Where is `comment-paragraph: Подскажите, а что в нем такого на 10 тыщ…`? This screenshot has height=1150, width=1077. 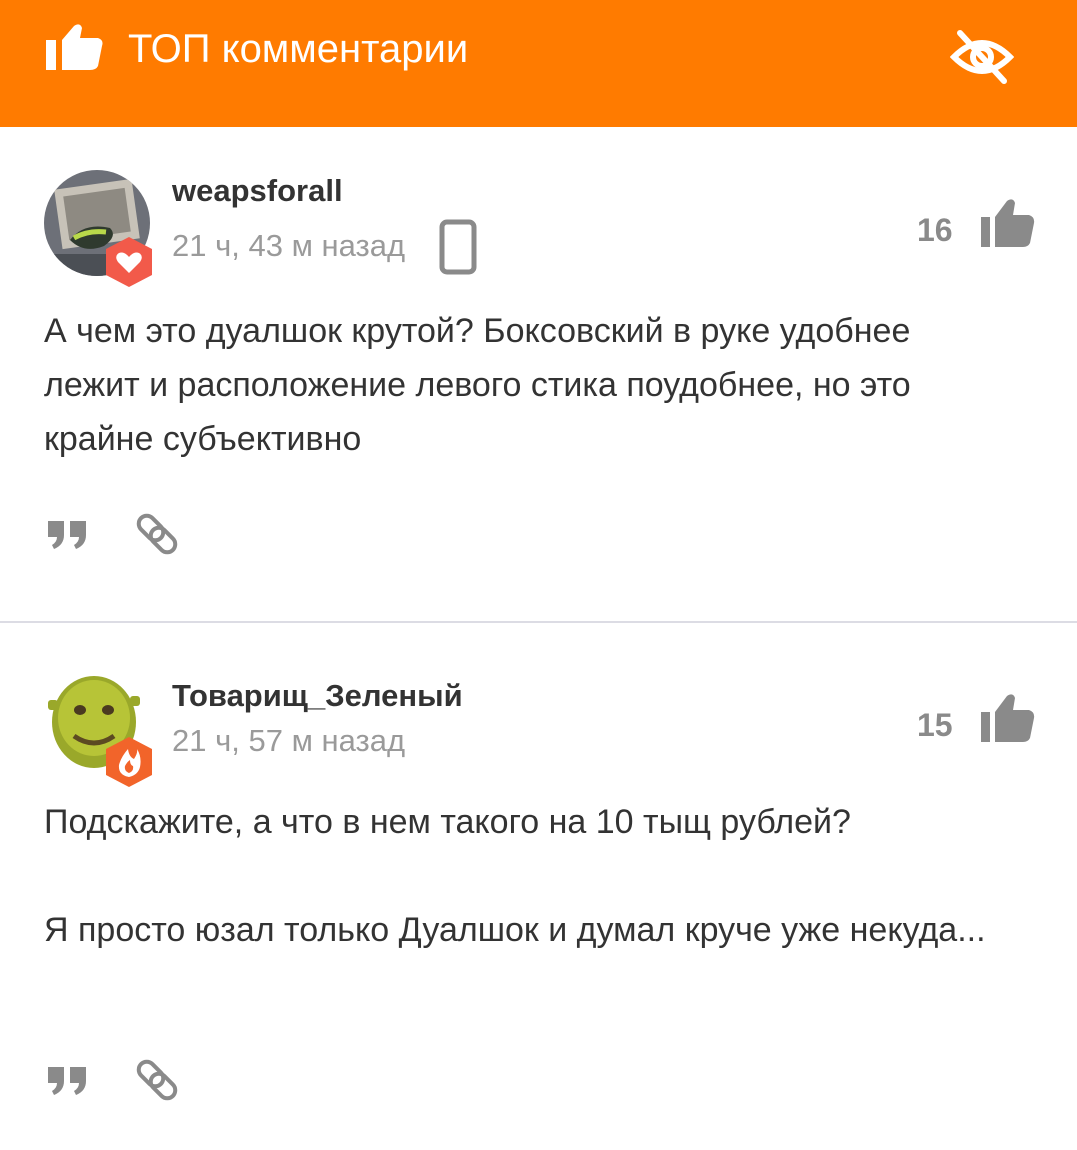 comment-paragraph: Подскажите, а что в нем такого на 10 тыщ… is located at coordinates (447, 822).